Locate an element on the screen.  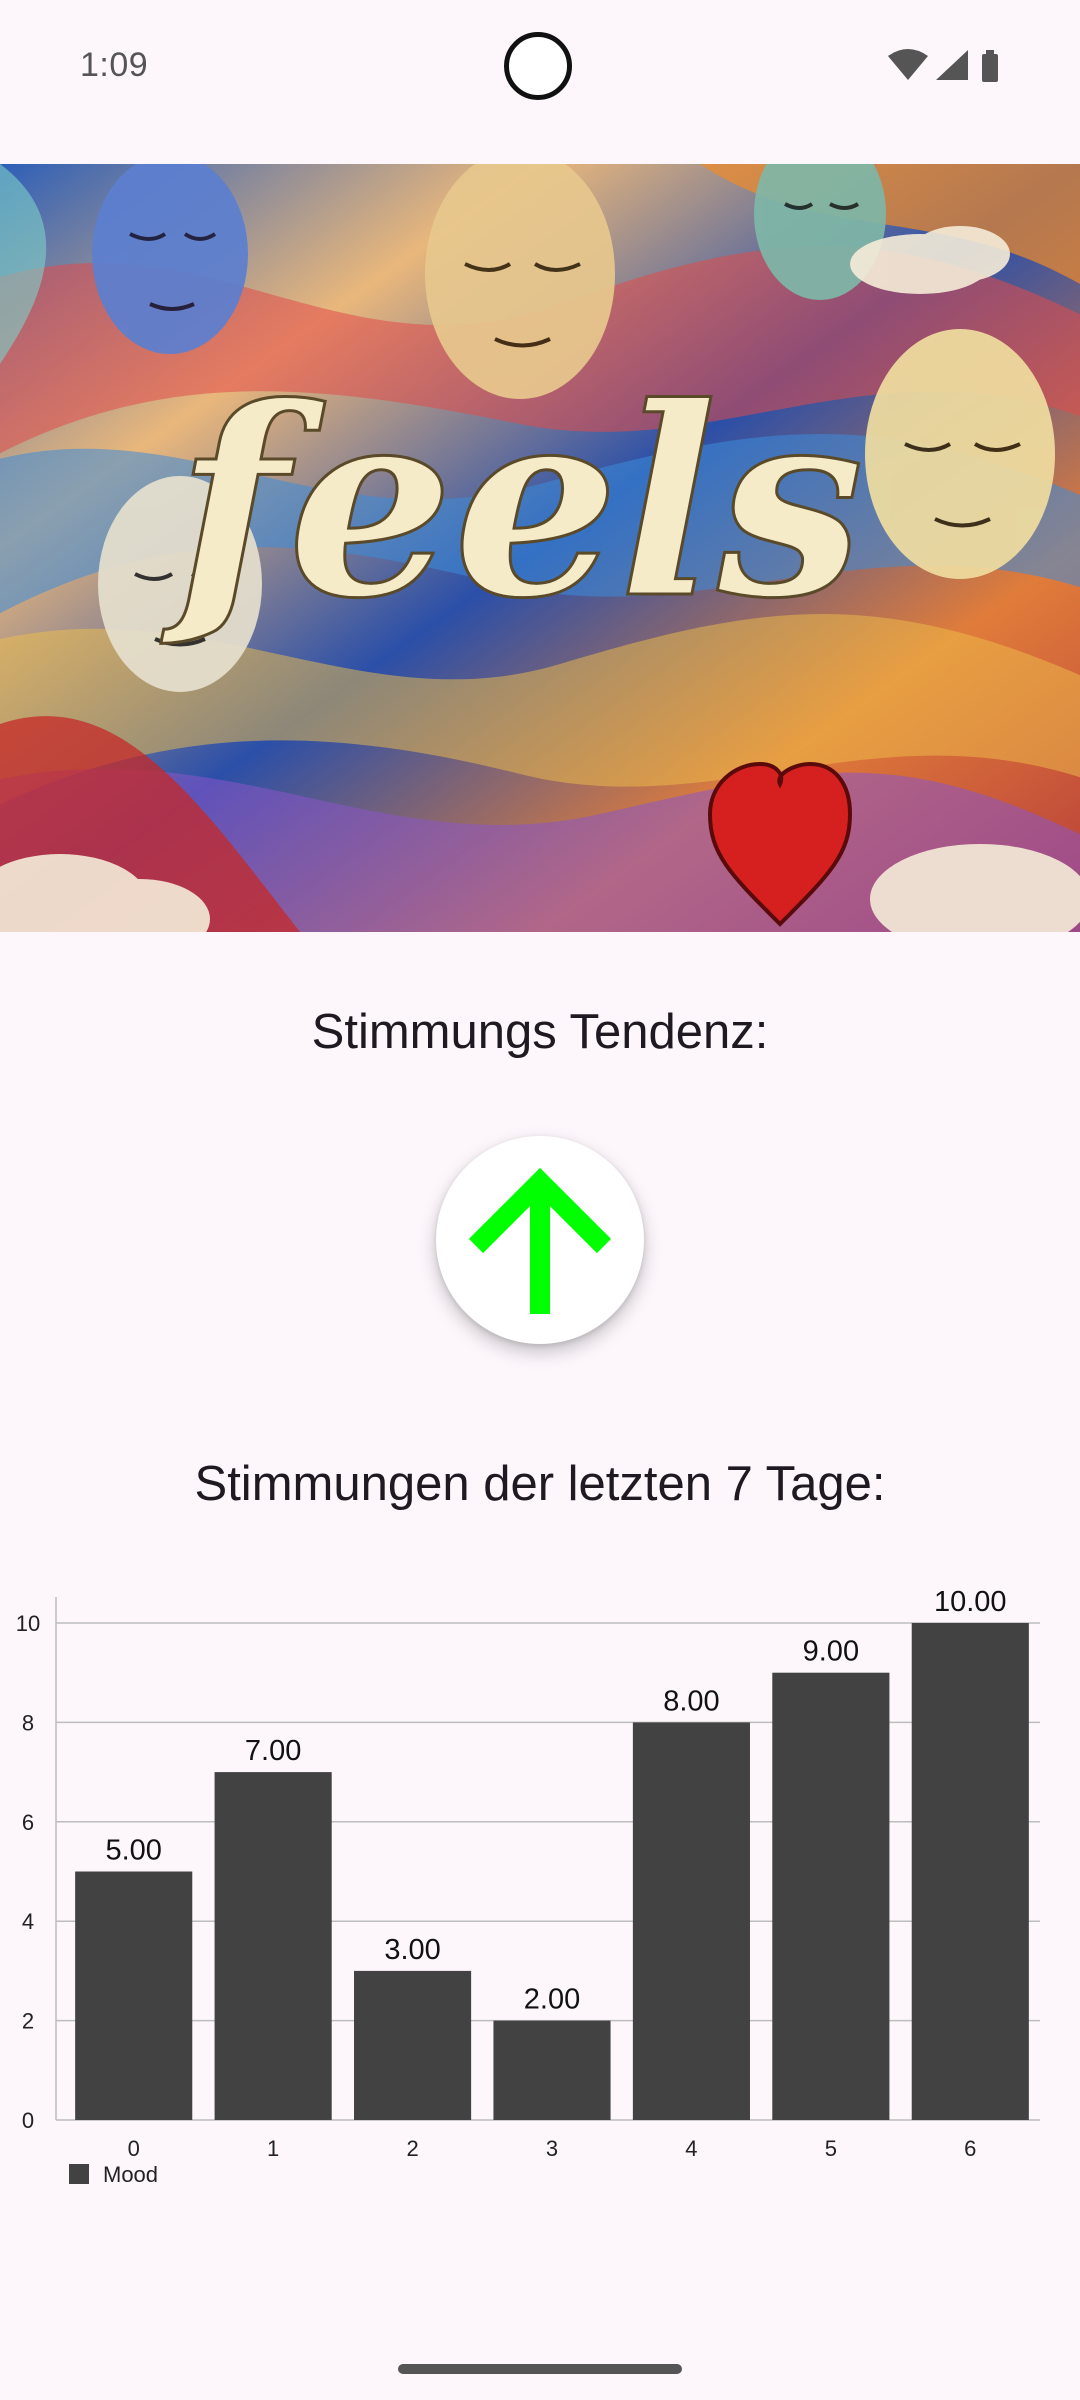
bar-value-label: 2.00 is located at coordinates (552, 2000).